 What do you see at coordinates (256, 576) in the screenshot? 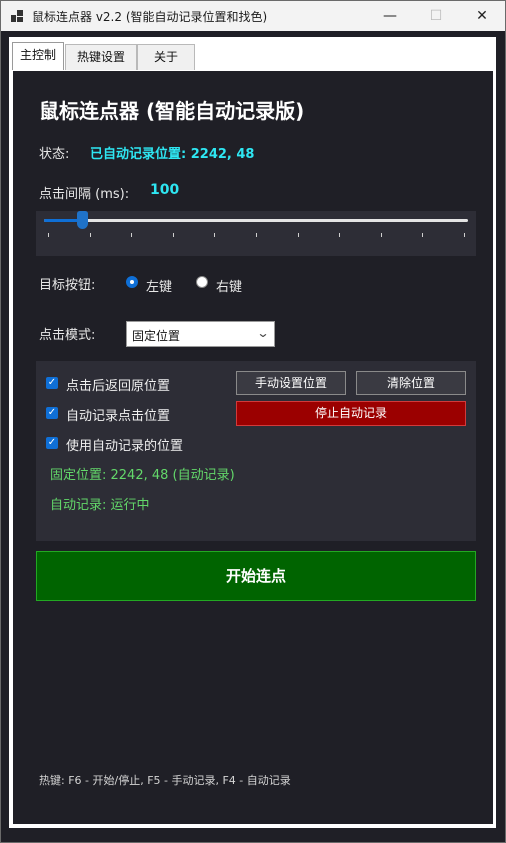
I see `start-clicking-button: 开始连点` at bounding box center [256, 576].